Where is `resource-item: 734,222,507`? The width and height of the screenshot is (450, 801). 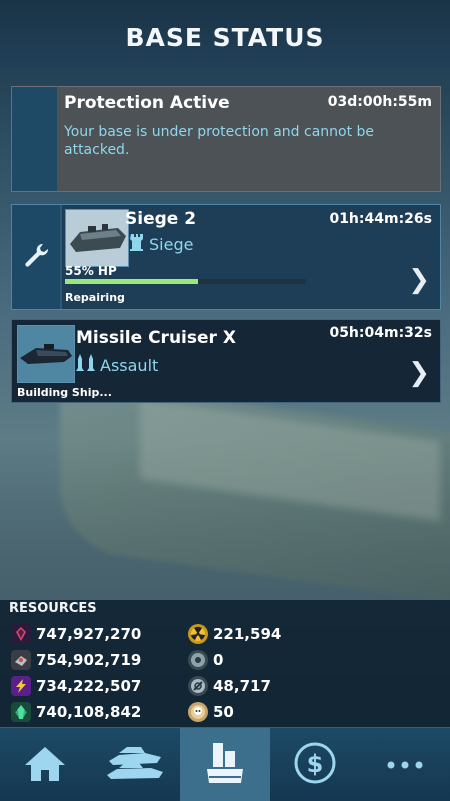 resource-item: 734,222,507 is located at coordinates (76, 686).